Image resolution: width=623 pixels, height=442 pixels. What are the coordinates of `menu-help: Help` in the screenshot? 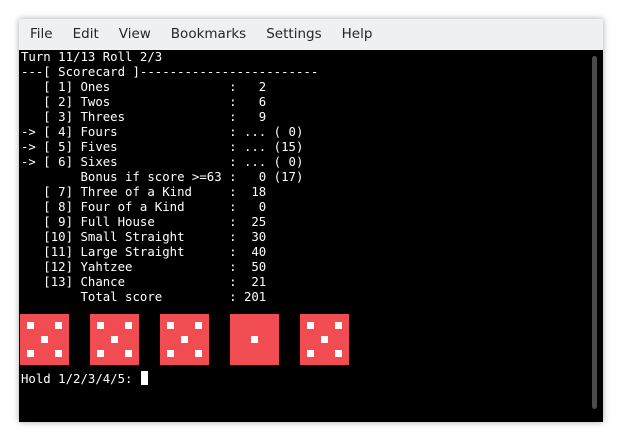 It's located at (357, 34).